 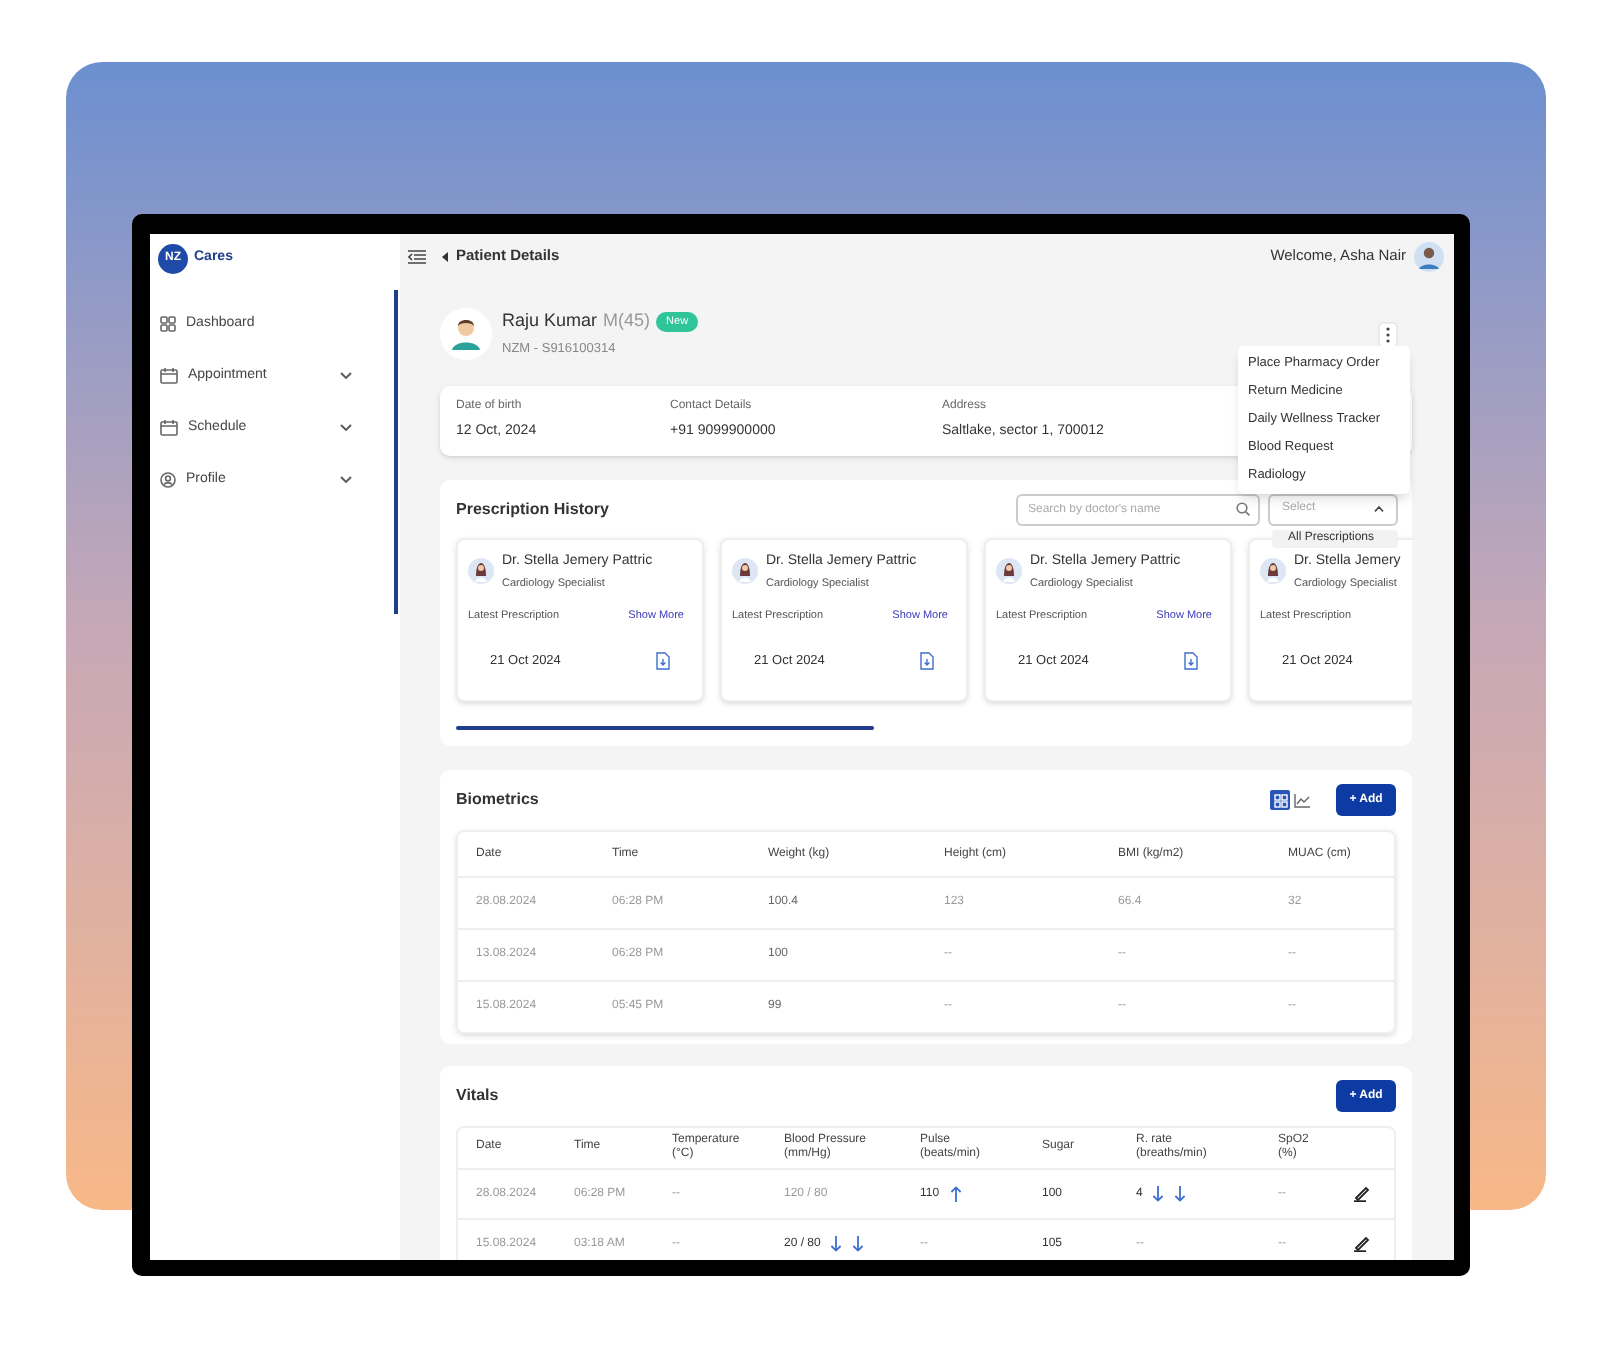 I want to click on grid-view-toggle, so click(x=1280, y=800).